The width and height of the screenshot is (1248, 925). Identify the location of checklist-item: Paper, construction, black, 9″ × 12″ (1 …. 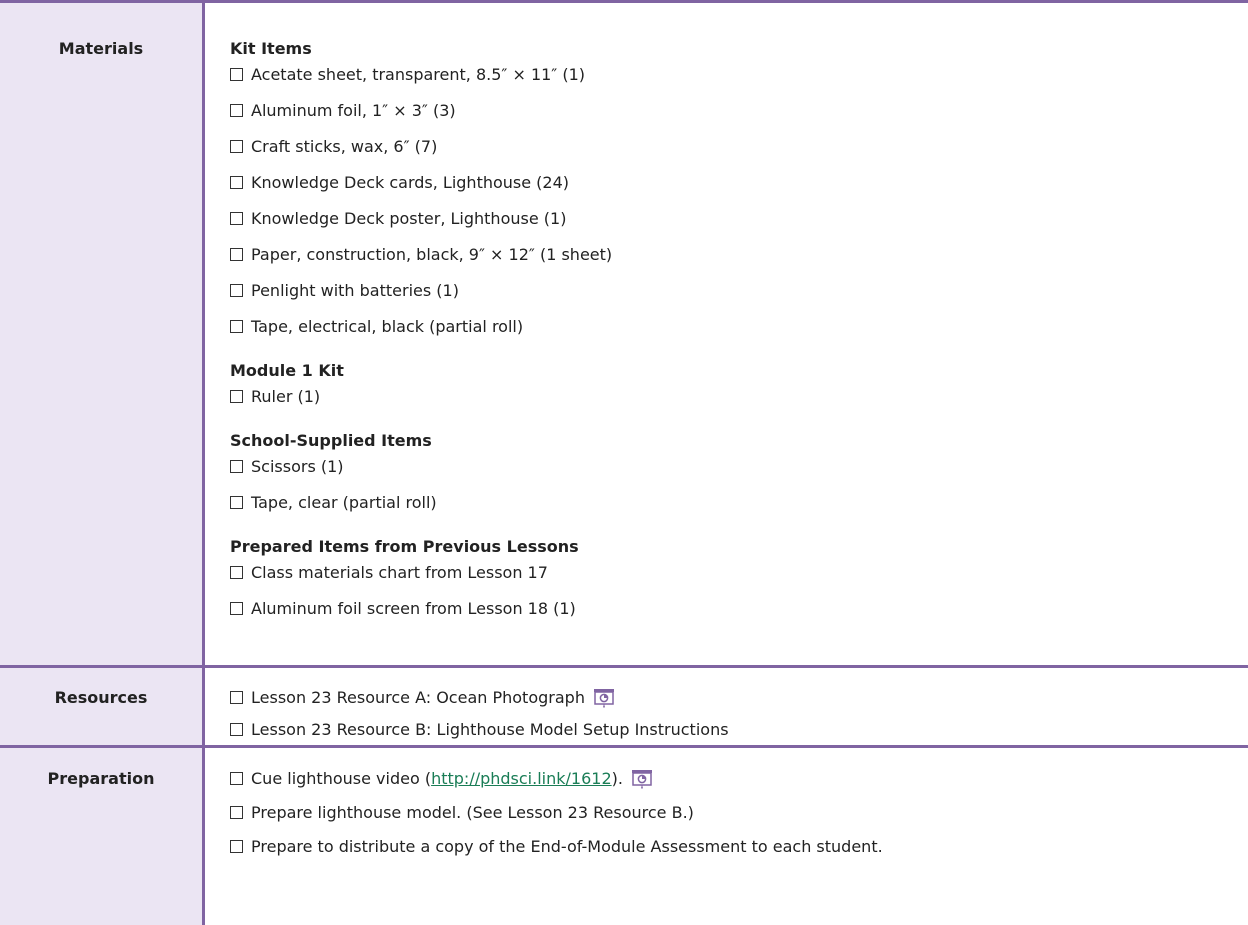
(421, 255).